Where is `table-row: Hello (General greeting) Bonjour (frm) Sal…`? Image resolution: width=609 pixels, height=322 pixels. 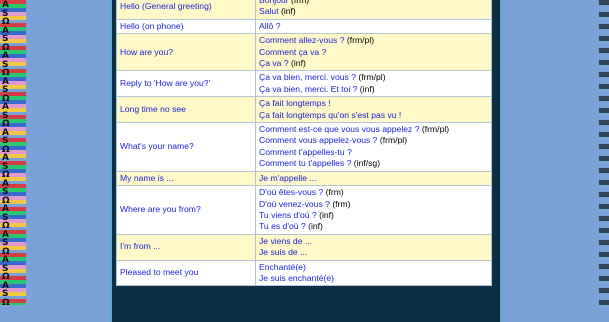 table-row: Hello (General greeting) Bonjour (frm) Sal… is located at coordinates (304, 10).